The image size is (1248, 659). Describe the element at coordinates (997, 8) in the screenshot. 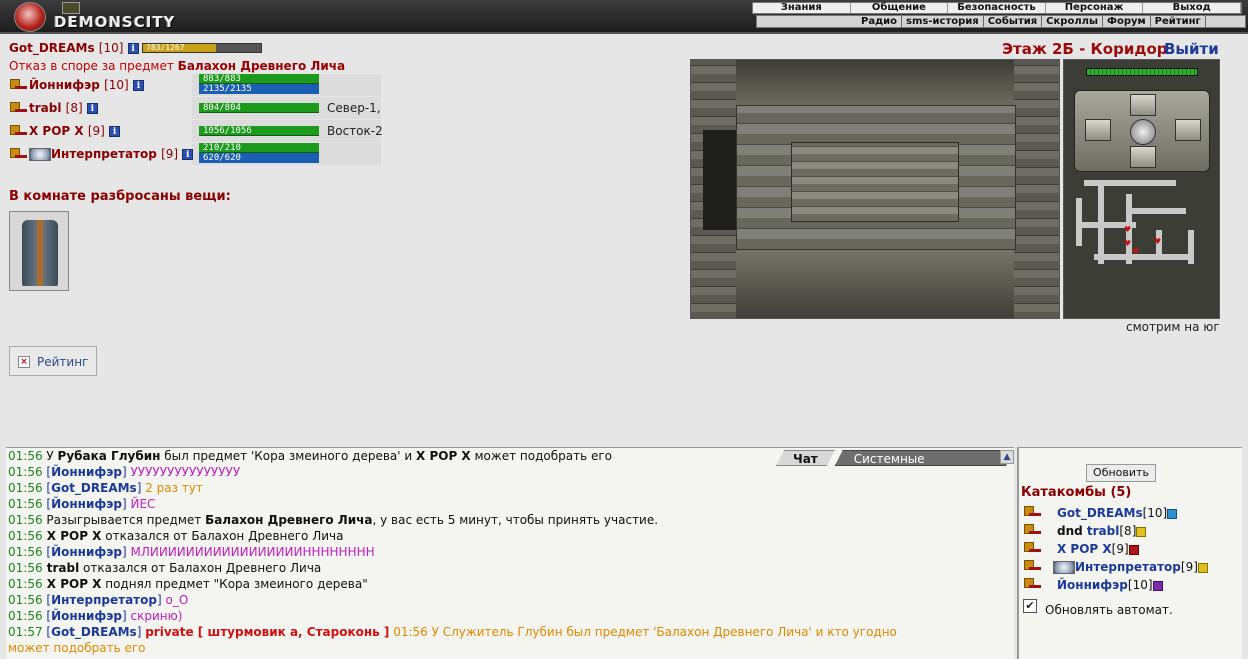

I see `menu-security: Безопасность` at that location.